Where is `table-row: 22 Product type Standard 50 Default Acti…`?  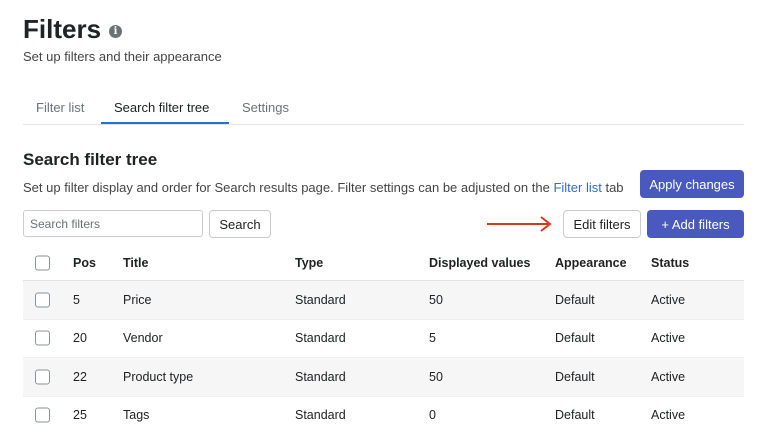
table-row: 22 Product type Standard 50 Default Acti… is located at coordinates (383, 377).